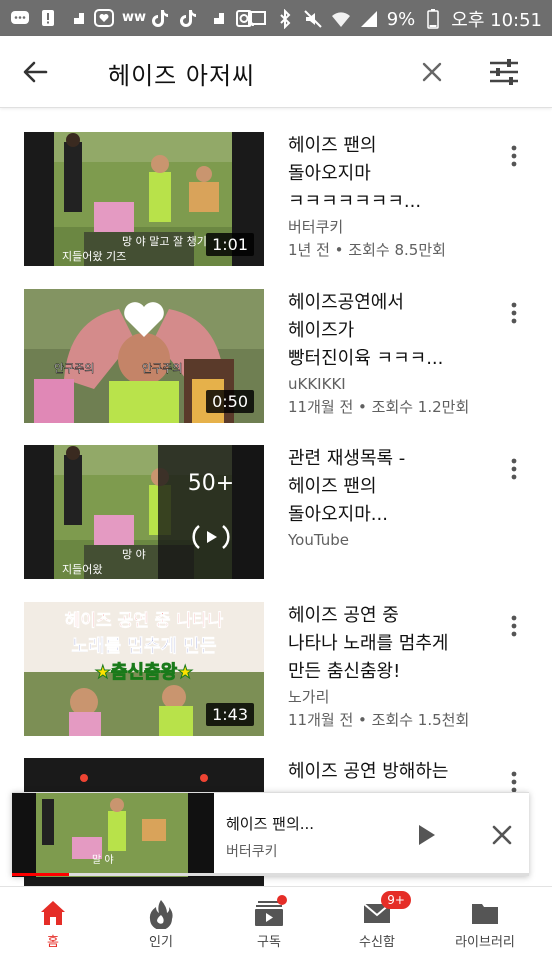 The height and width of the screenshot is (960, 552). What do you see at coordinates (164, 241) in the screenshot?
I see `svg-text: 망 야 말고 잘 챙기` at bounding box center [164, 241].